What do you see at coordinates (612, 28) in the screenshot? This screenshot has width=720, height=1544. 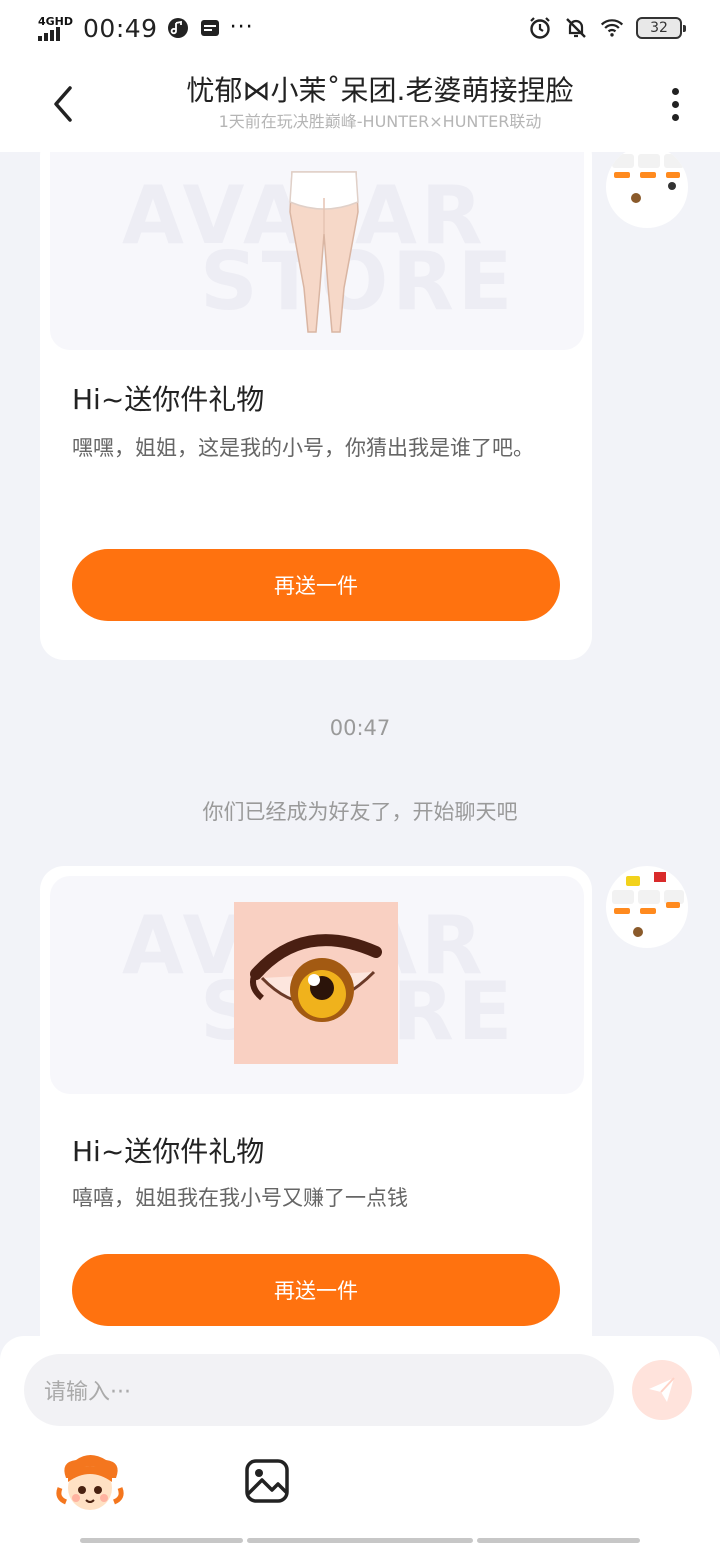 I see `wifi-icon` at bounding box center [612, 28].